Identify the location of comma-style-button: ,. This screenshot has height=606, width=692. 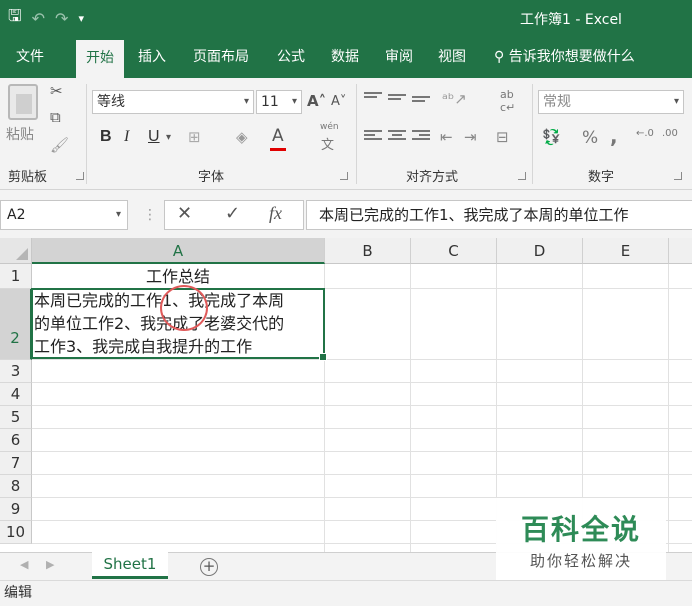
(614, 136).